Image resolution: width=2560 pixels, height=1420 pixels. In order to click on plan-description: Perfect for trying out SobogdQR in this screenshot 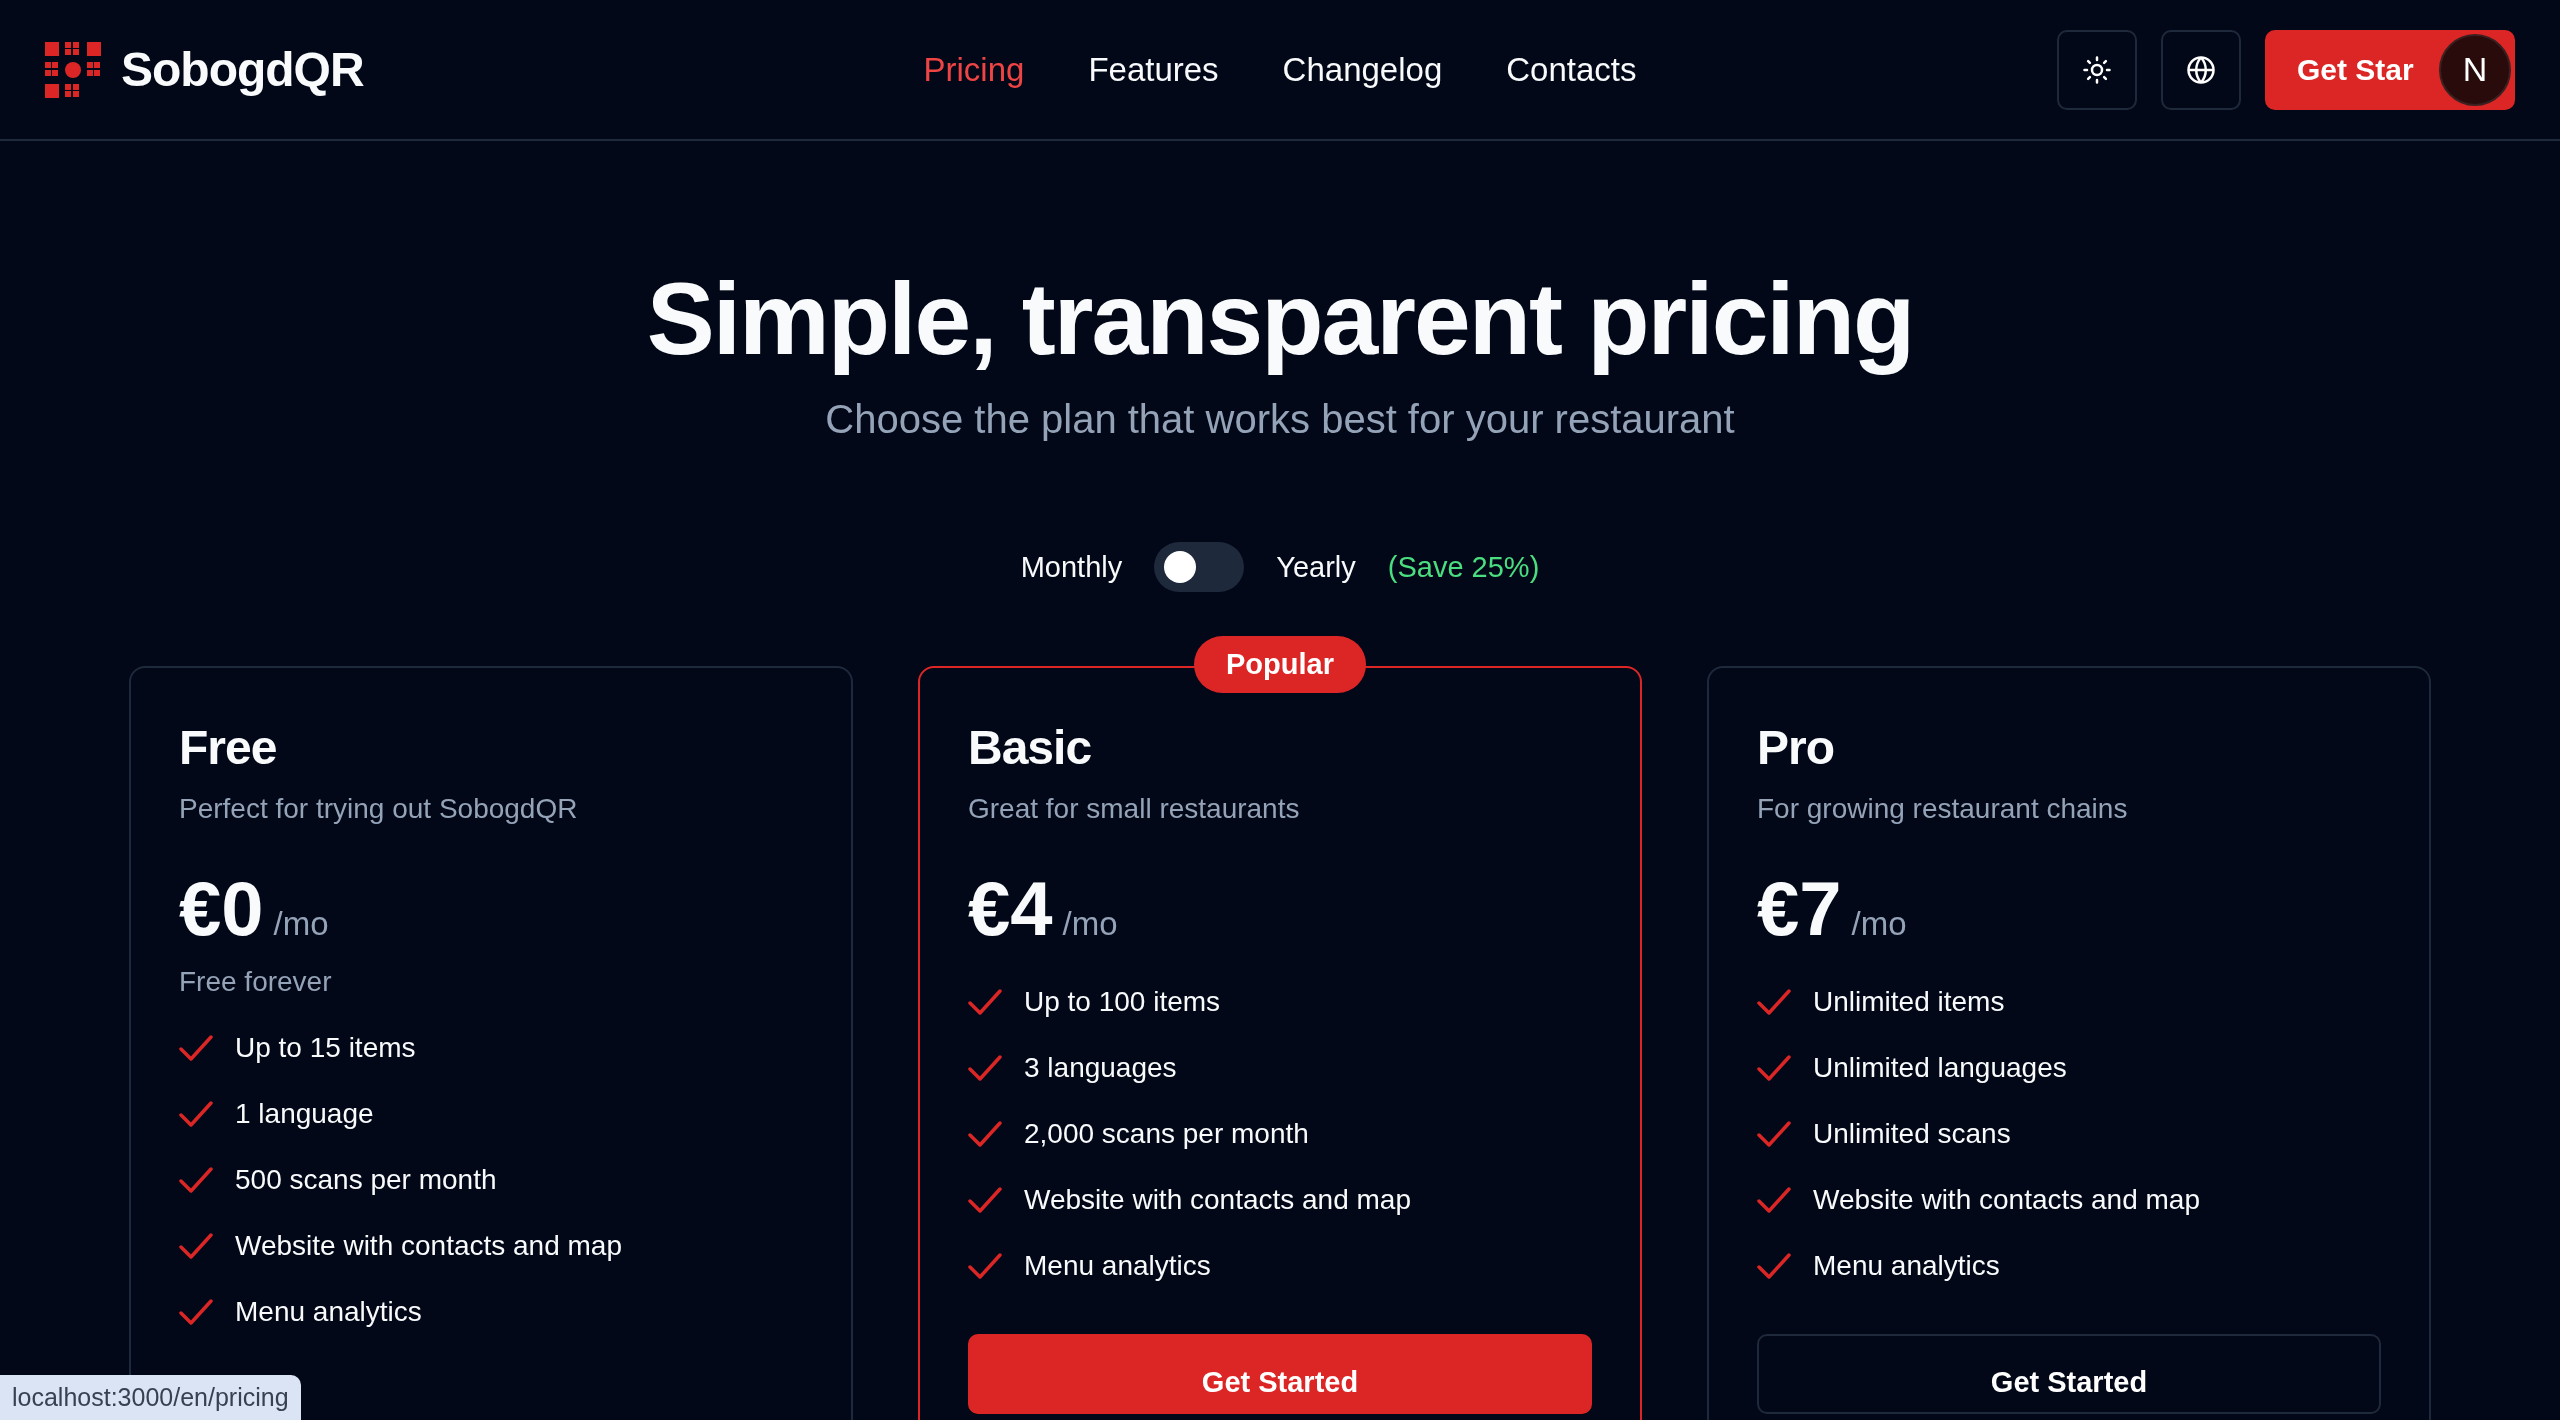, I will do `click(379, 809)`.